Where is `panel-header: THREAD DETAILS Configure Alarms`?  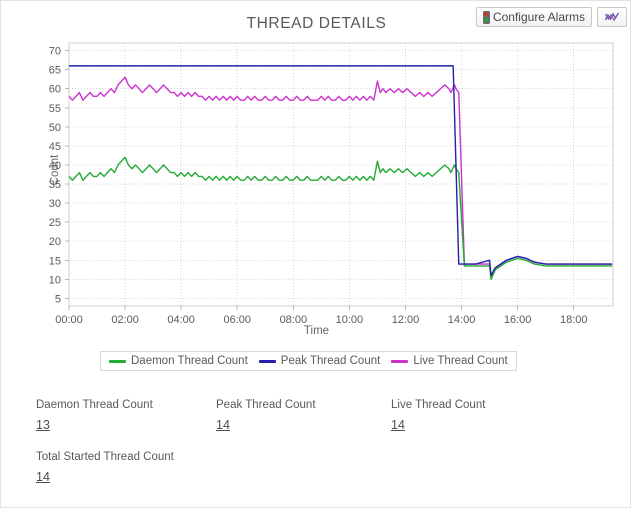
panel-header: THREAD DETAILS Configure Alarms is located at coordinates (315, 21).